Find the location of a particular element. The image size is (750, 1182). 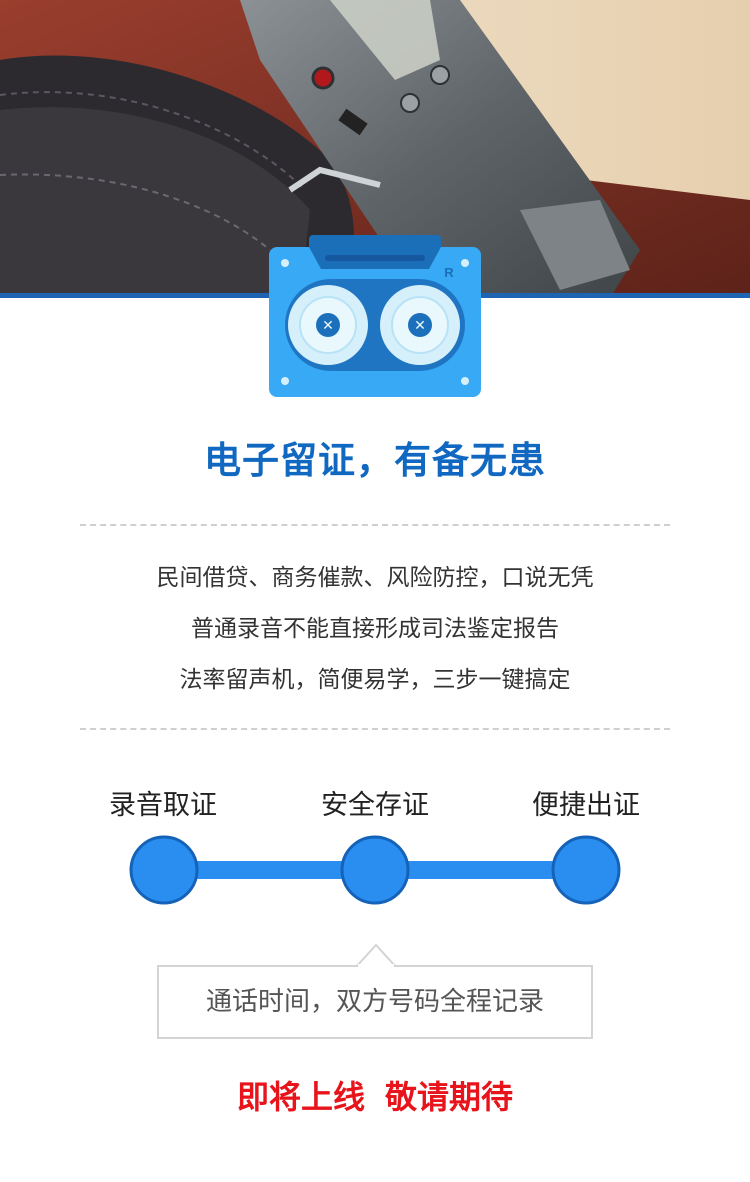

coming-soon-text: 即将上线 is located at coordinates (300, 1097).